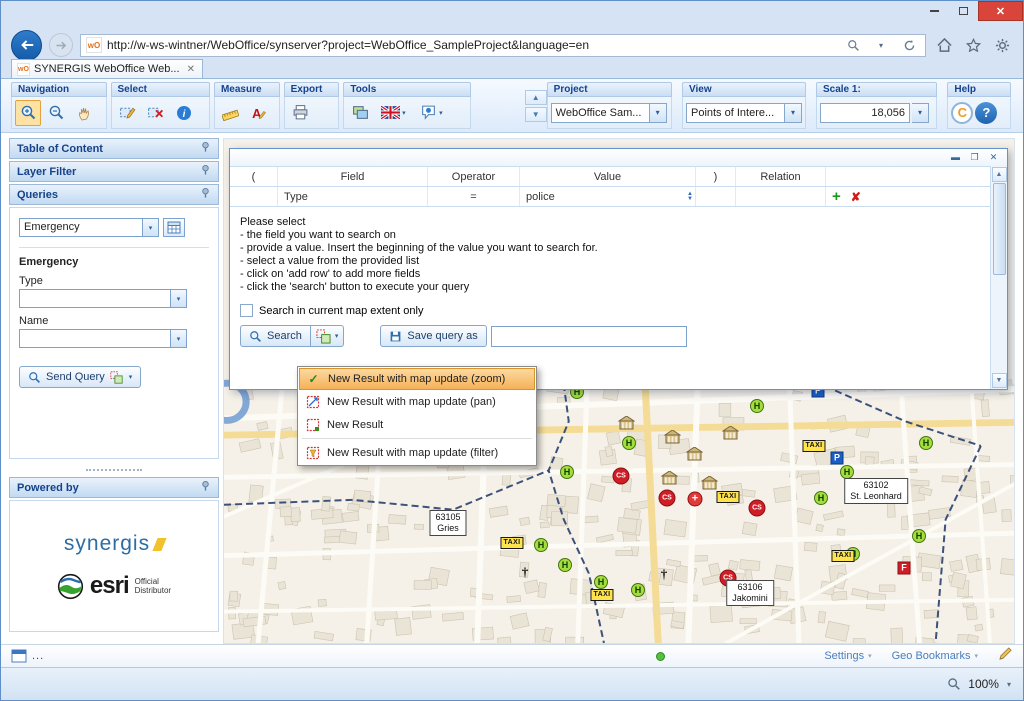 Image resolution: width=1024 pixels, height=701 pixels. Describe the element at coordinates (156, 113) in the screenshot. I see `clear-selection-button` at that location.